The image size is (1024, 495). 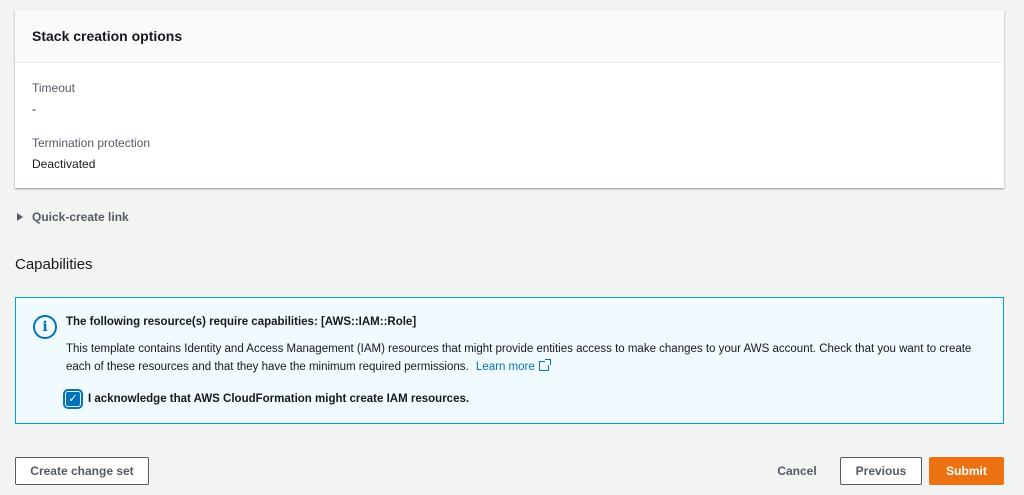 What do you see at coordinates (34, 109) in the screenshot?
I see `timeout-value: -` at bounding box center [34, 109].